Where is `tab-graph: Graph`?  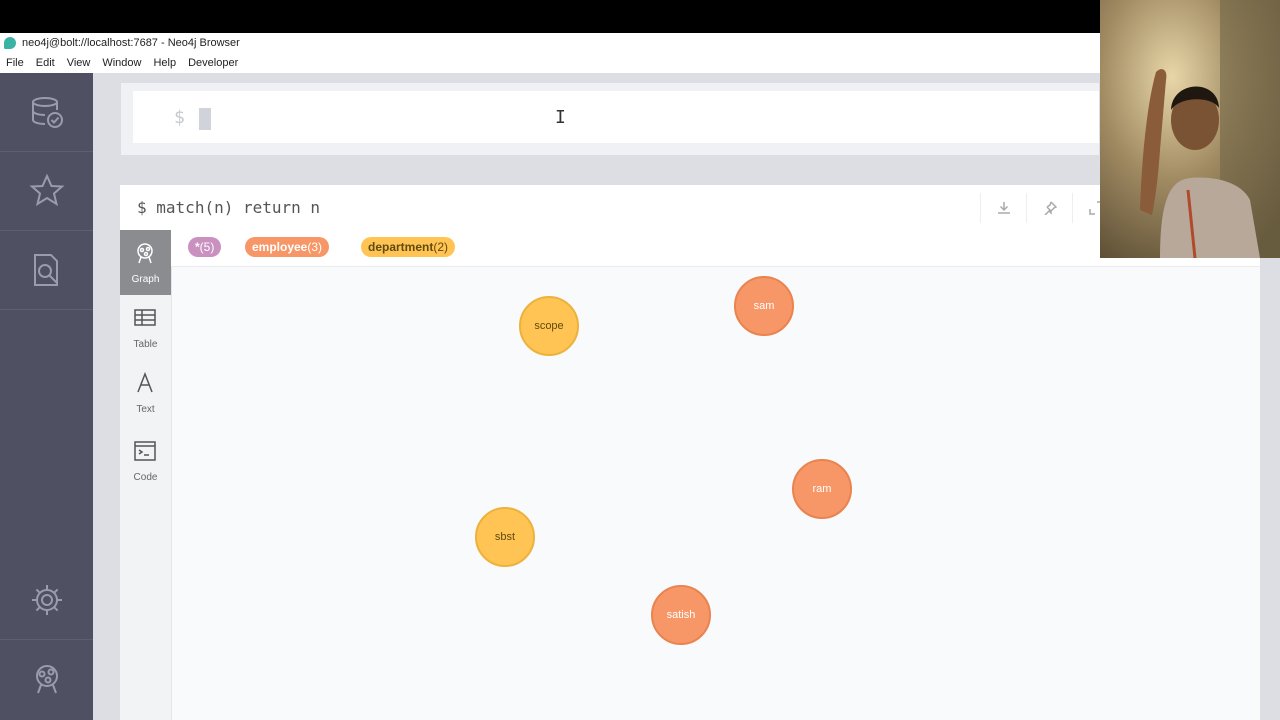 tab-graph: Graph is located at coordinates (145, 262).